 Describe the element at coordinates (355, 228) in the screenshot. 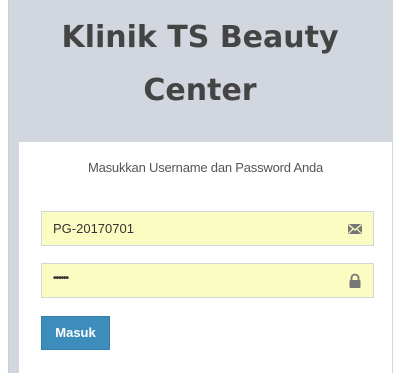

I see `envelope-icon` at that location.